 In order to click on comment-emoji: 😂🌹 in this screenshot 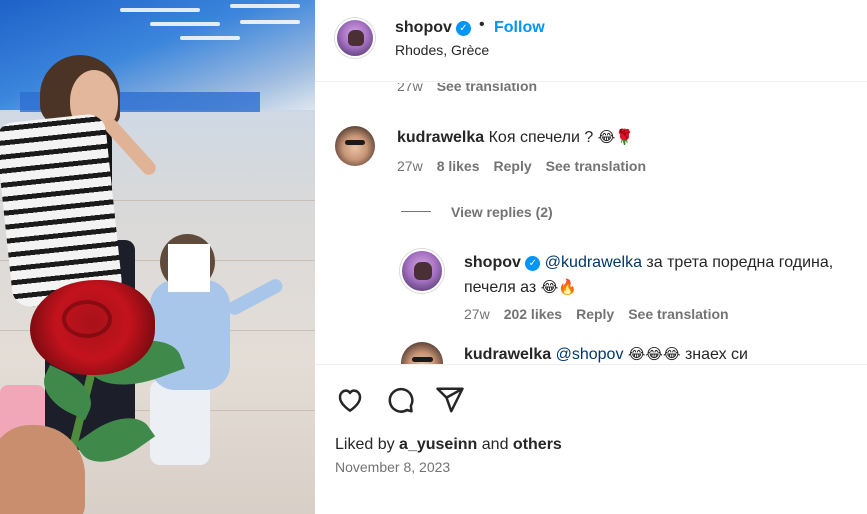, I will do `click(615, 137)`.